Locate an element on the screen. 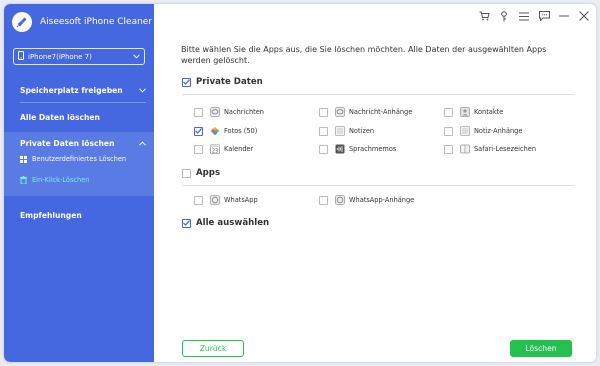 The image size is (600, 366). option-whatsapp: WhatsApp is located at coordinates (226, 200).